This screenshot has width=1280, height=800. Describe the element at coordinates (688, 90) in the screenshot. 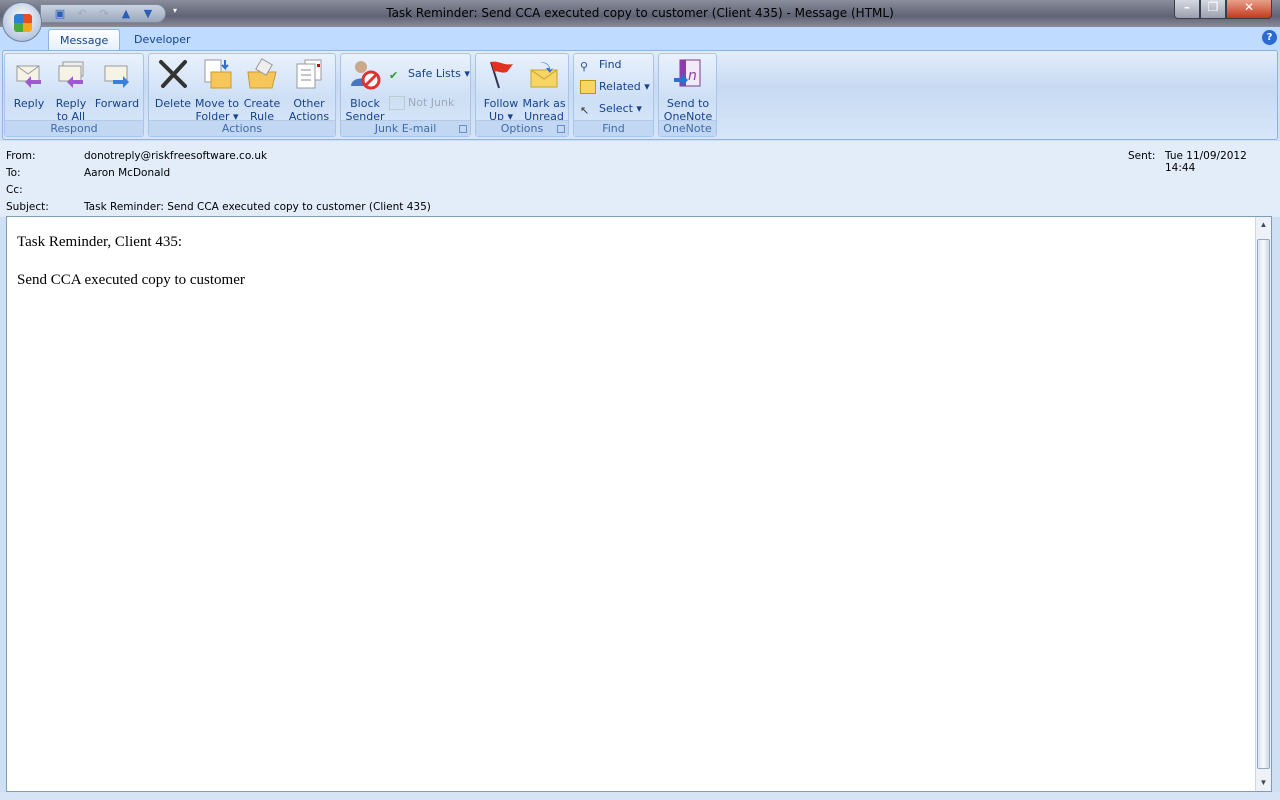

I see `send-to-onenote-button: n Send to OneNote` at that location.